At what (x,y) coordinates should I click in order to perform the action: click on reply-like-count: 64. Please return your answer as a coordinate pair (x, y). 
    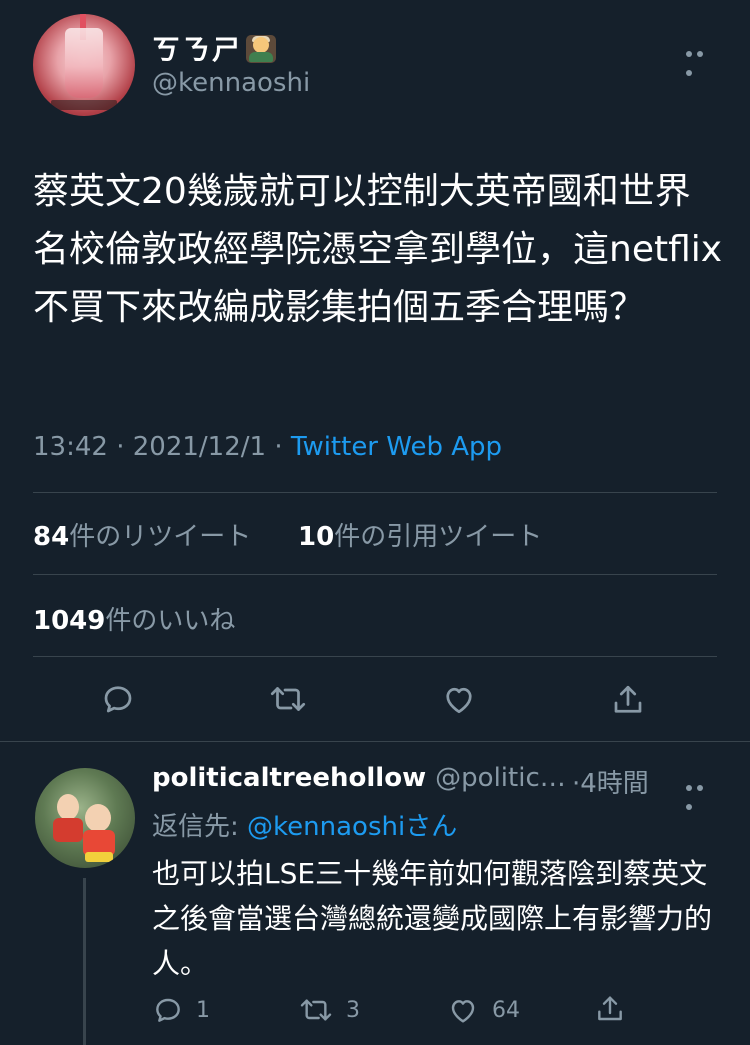
    Looking at the image, I should click on (506, 1010).